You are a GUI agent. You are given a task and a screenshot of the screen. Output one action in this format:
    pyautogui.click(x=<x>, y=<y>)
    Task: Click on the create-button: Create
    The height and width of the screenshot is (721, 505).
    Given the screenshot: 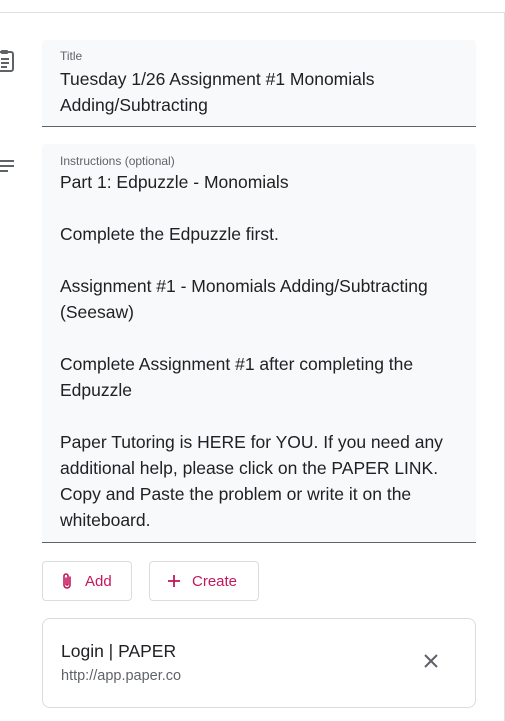 What is the action you would take?
    pyautogui.click(x=204, y=581)
    